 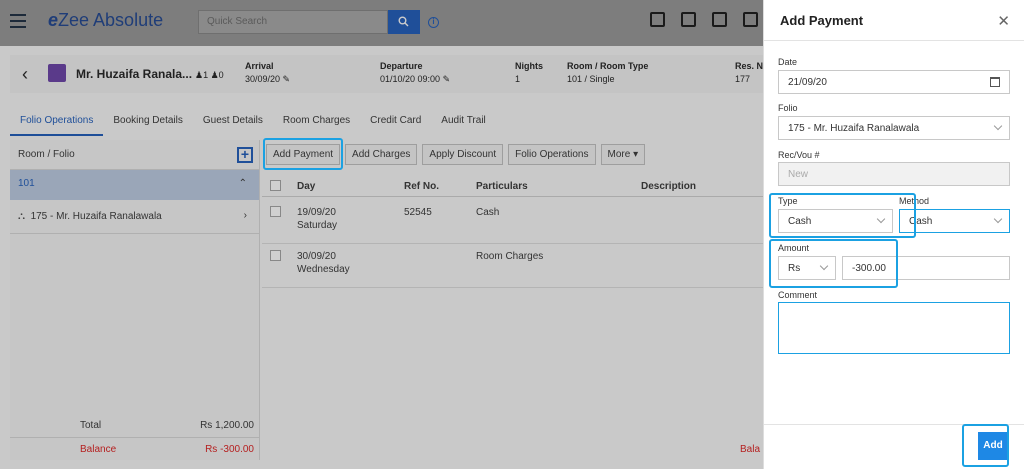 I want to click on calendar-grid-icon, so click(x=719, y=19).